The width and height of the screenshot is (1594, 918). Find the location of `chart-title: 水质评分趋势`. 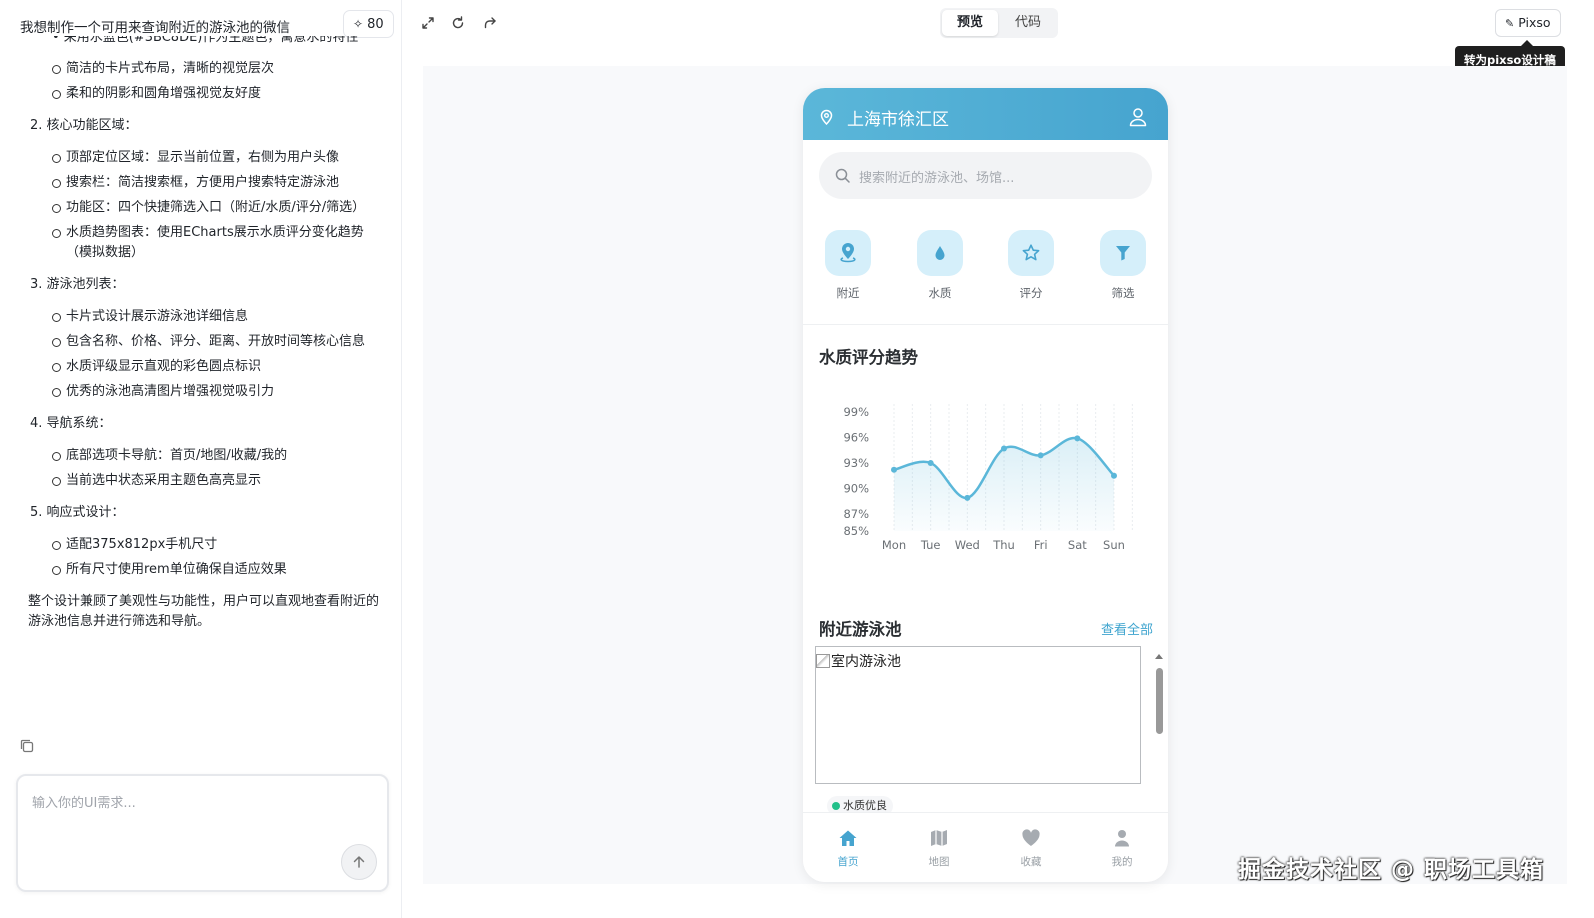

chart-title: 水质评分趋势 is located at coordinates (868, 357).